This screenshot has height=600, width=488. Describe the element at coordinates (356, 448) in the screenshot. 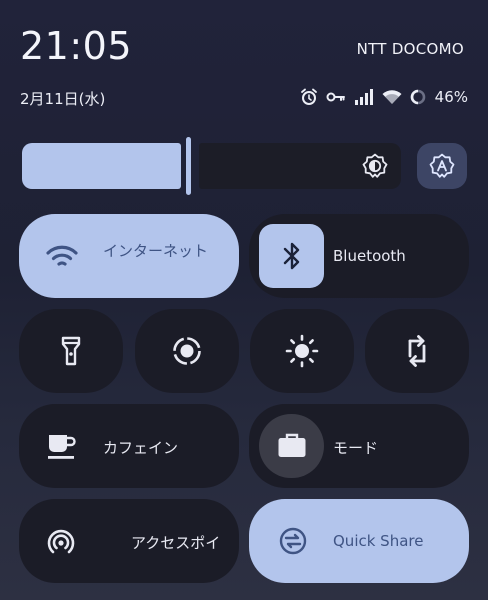

I see `mode-tile-label: モード` at that location.